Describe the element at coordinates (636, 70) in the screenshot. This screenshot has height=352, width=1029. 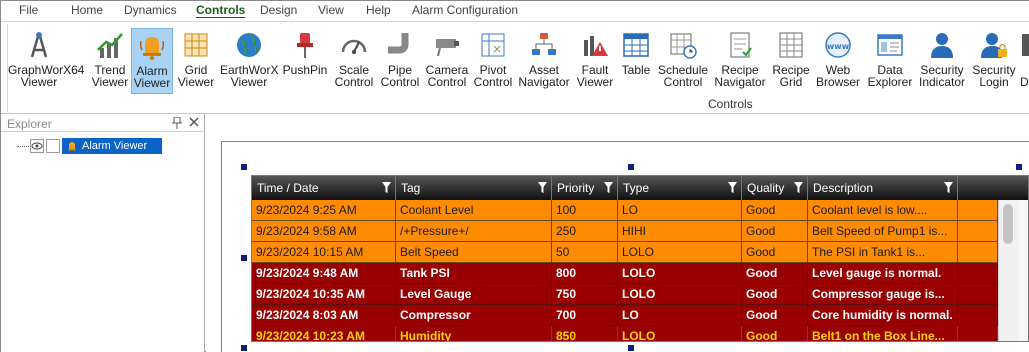
I see `button-label: Table` at that location.